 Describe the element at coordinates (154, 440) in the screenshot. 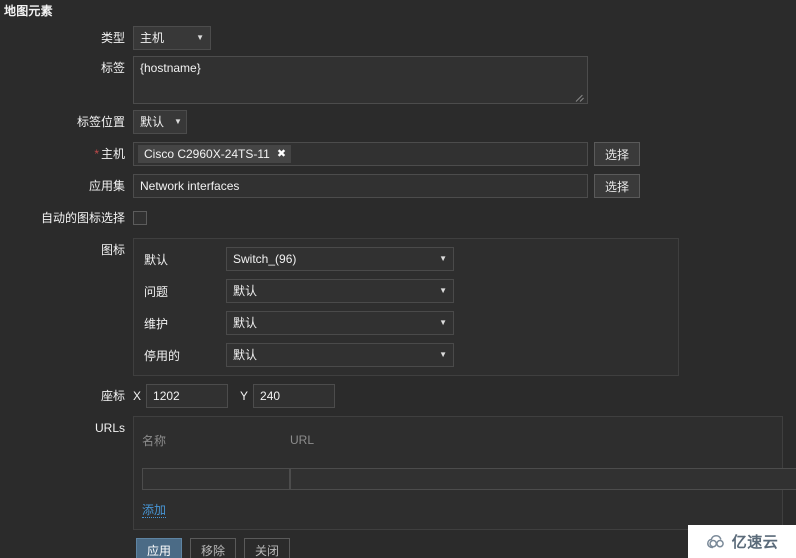

I see `urls-header-name: 名称` at that location.